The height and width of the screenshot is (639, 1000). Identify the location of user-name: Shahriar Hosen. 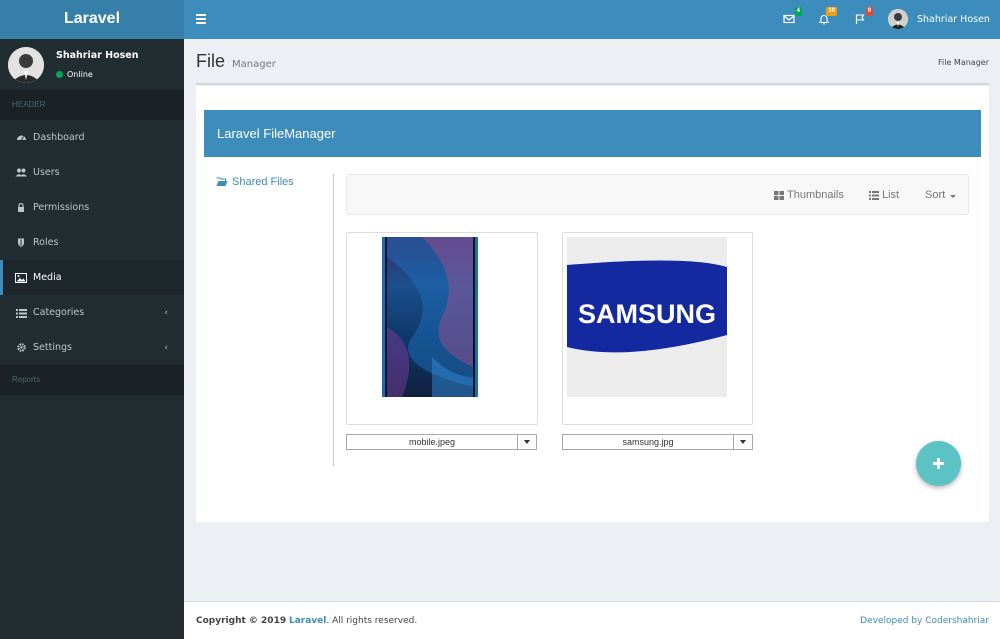
(953, 19).